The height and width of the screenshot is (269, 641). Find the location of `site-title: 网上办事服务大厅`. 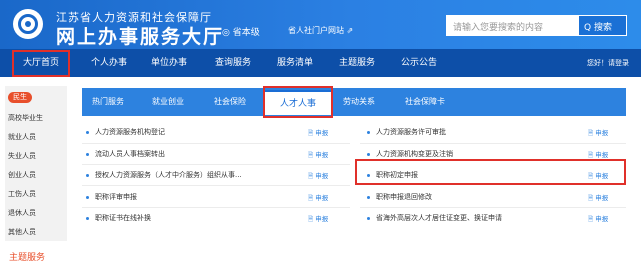

site-title: 网上办事服务大厅 is located at coordinates (140, 35).